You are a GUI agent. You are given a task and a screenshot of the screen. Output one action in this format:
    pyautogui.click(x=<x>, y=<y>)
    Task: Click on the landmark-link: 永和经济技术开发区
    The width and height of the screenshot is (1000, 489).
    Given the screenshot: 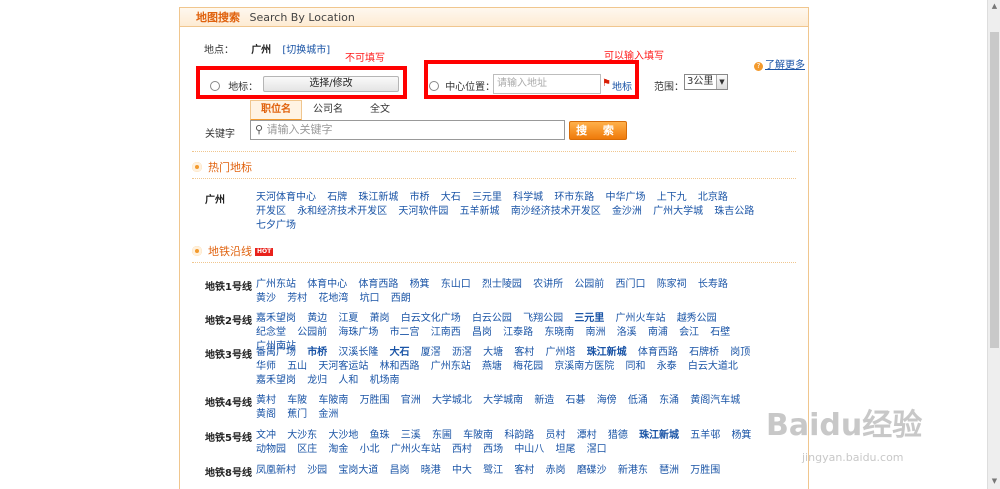 What is the action you would take?
    pyautogui.click(x=342, y=211)
    